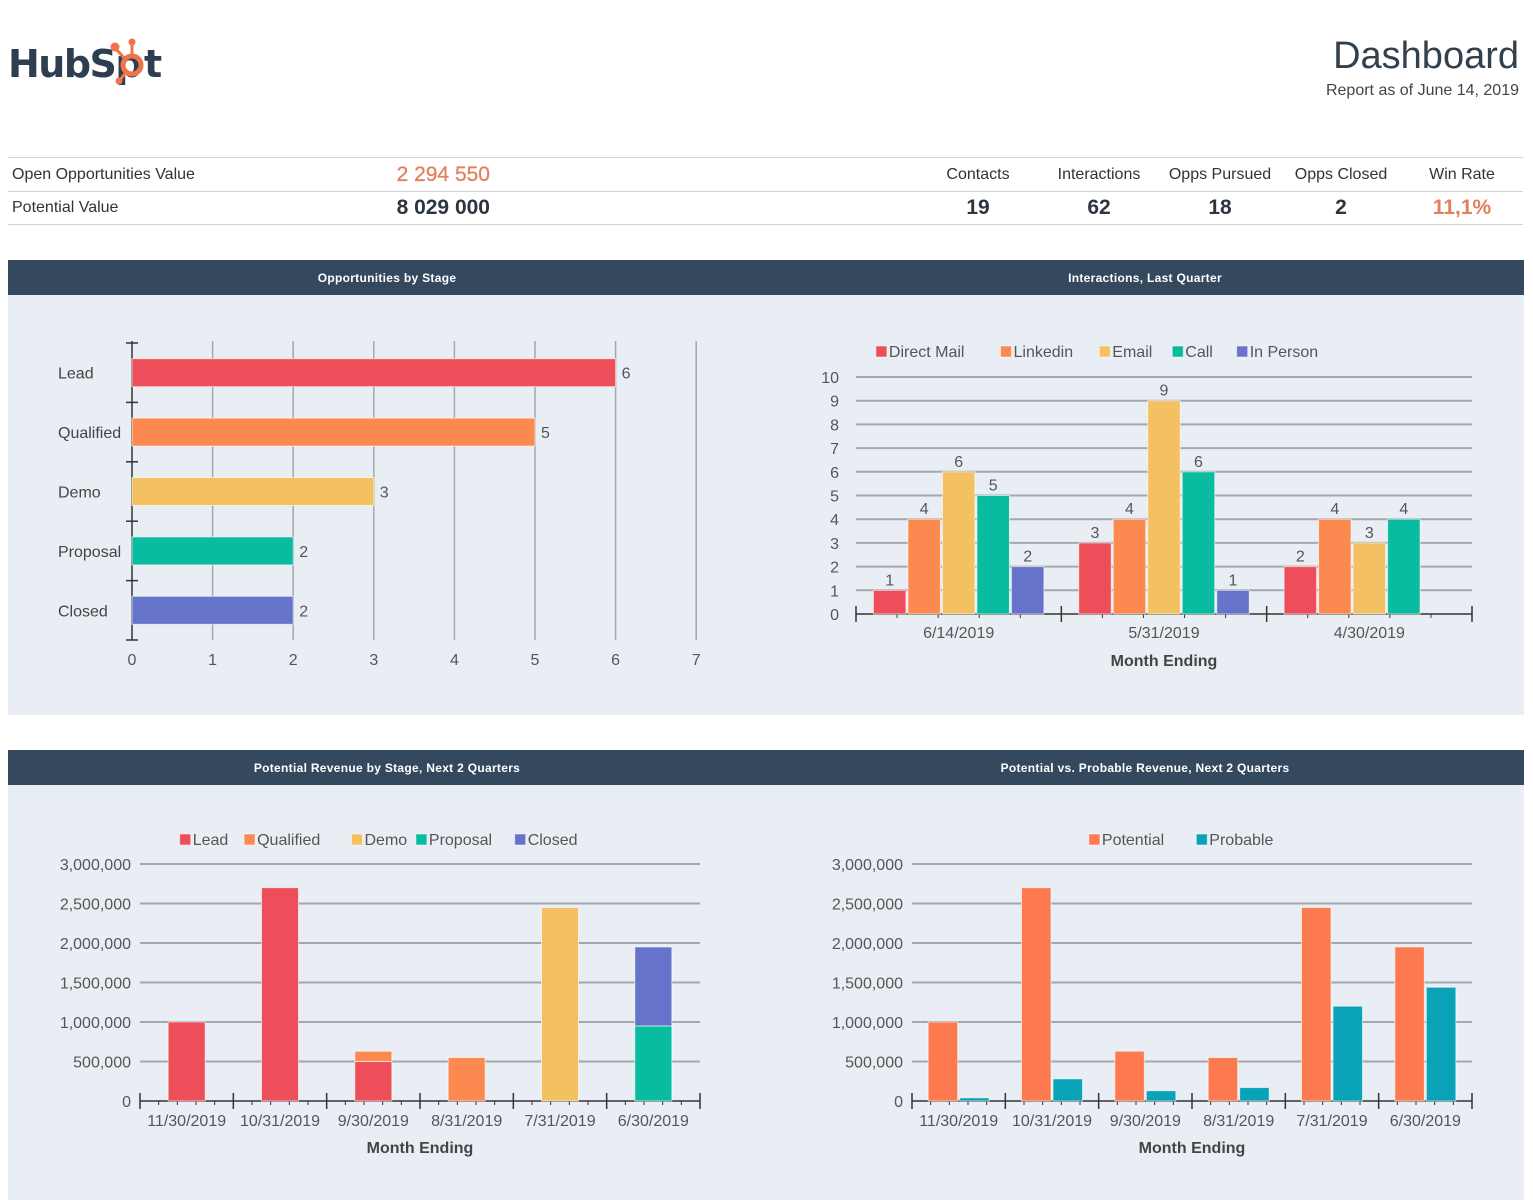 Image resolution: width=1533 pixels, height=1200 pixels. I want to click on legend-label-linkedin: Linkedin, so click(1044, 352).